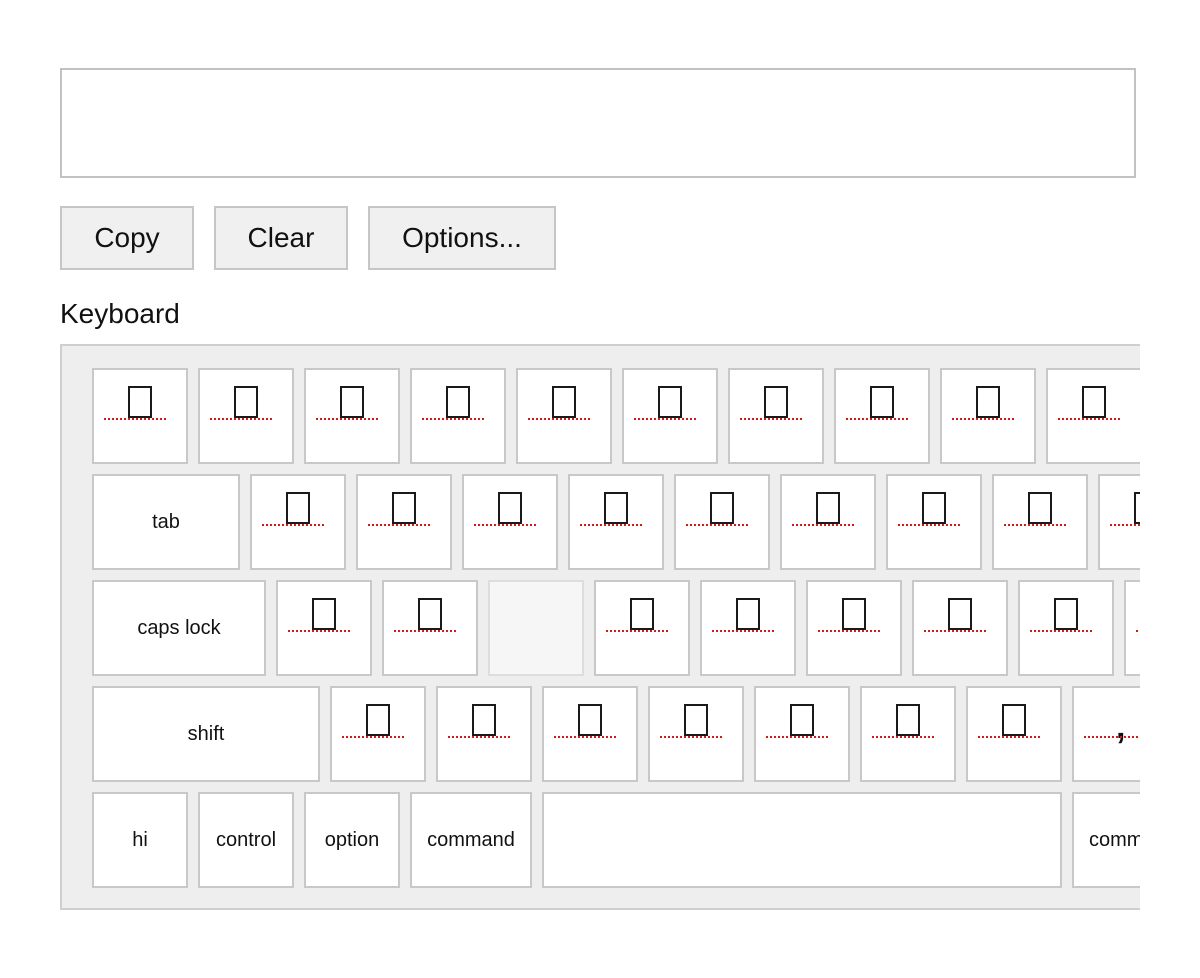 The image size is (1200, 978). I want to click on output-textarea, so click(598, 123).